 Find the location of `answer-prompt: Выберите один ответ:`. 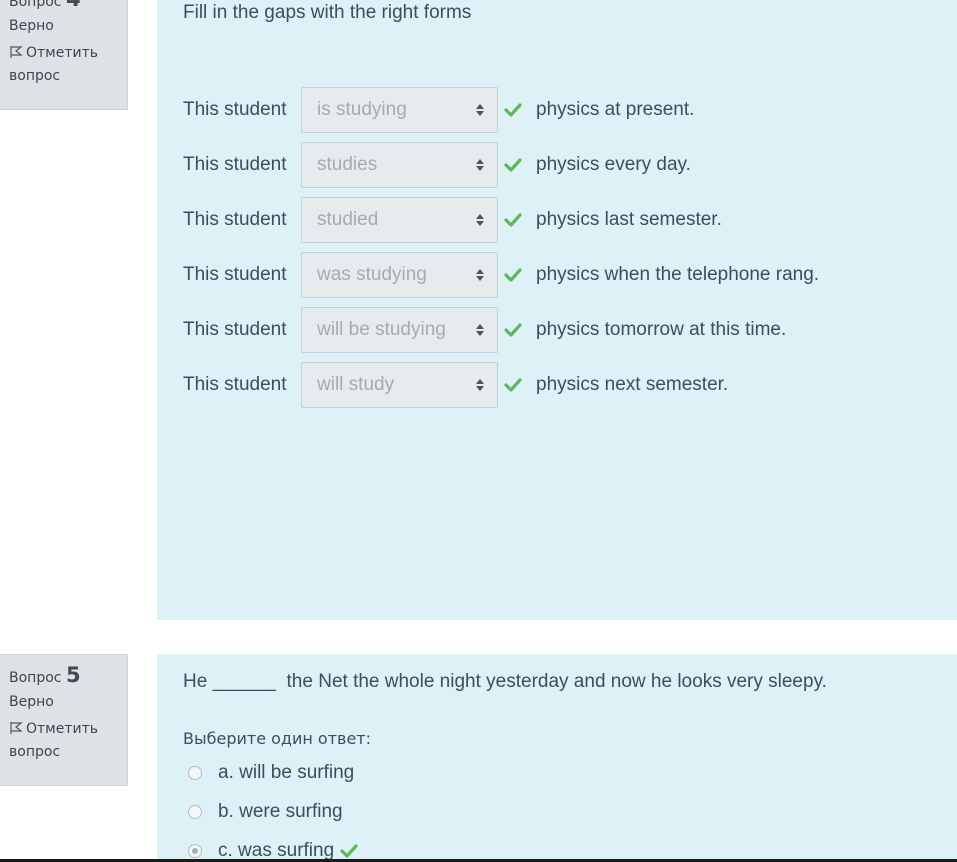

answer-prompt: Выберите один ответ: is located at coordinates (277, 738).